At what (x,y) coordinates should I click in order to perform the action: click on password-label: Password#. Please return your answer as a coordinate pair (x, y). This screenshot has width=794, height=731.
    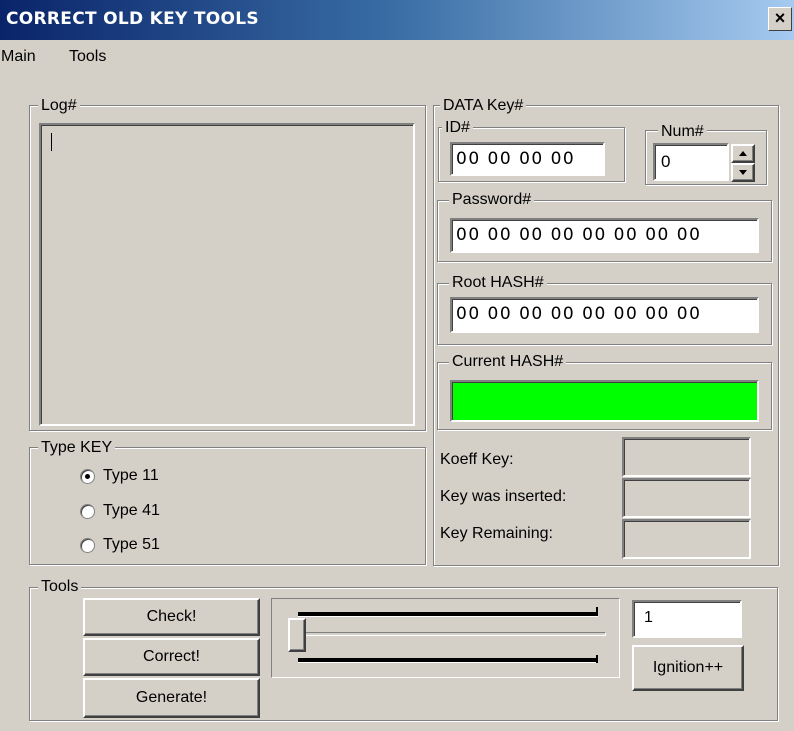
    Looking at the image, I should click on (492, 200).